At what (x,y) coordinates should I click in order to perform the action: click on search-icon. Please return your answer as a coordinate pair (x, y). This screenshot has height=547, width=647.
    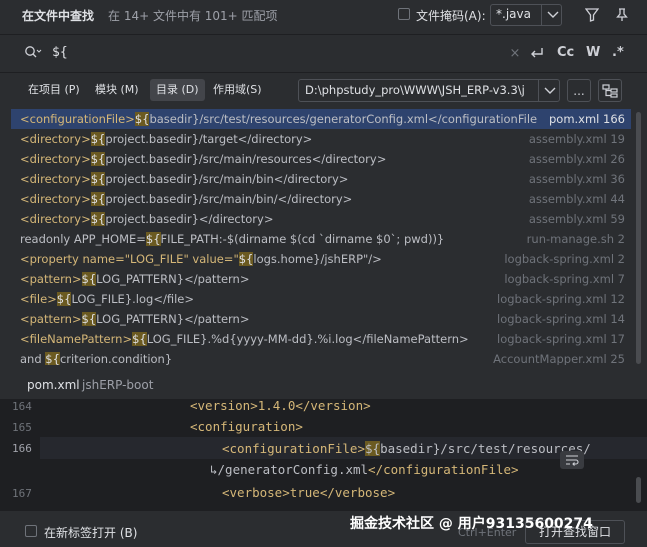
    Looking at the image, I should click on (33, 52).